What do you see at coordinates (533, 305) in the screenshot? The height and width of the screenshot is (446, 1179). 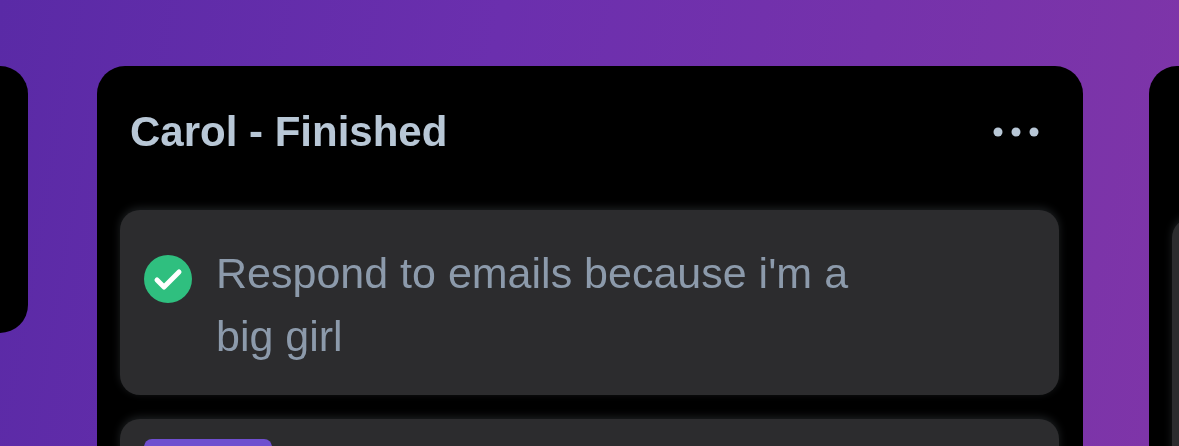 I see `task-title: Respond to emails because i'm a big girl` at bounding box center [533, 305].